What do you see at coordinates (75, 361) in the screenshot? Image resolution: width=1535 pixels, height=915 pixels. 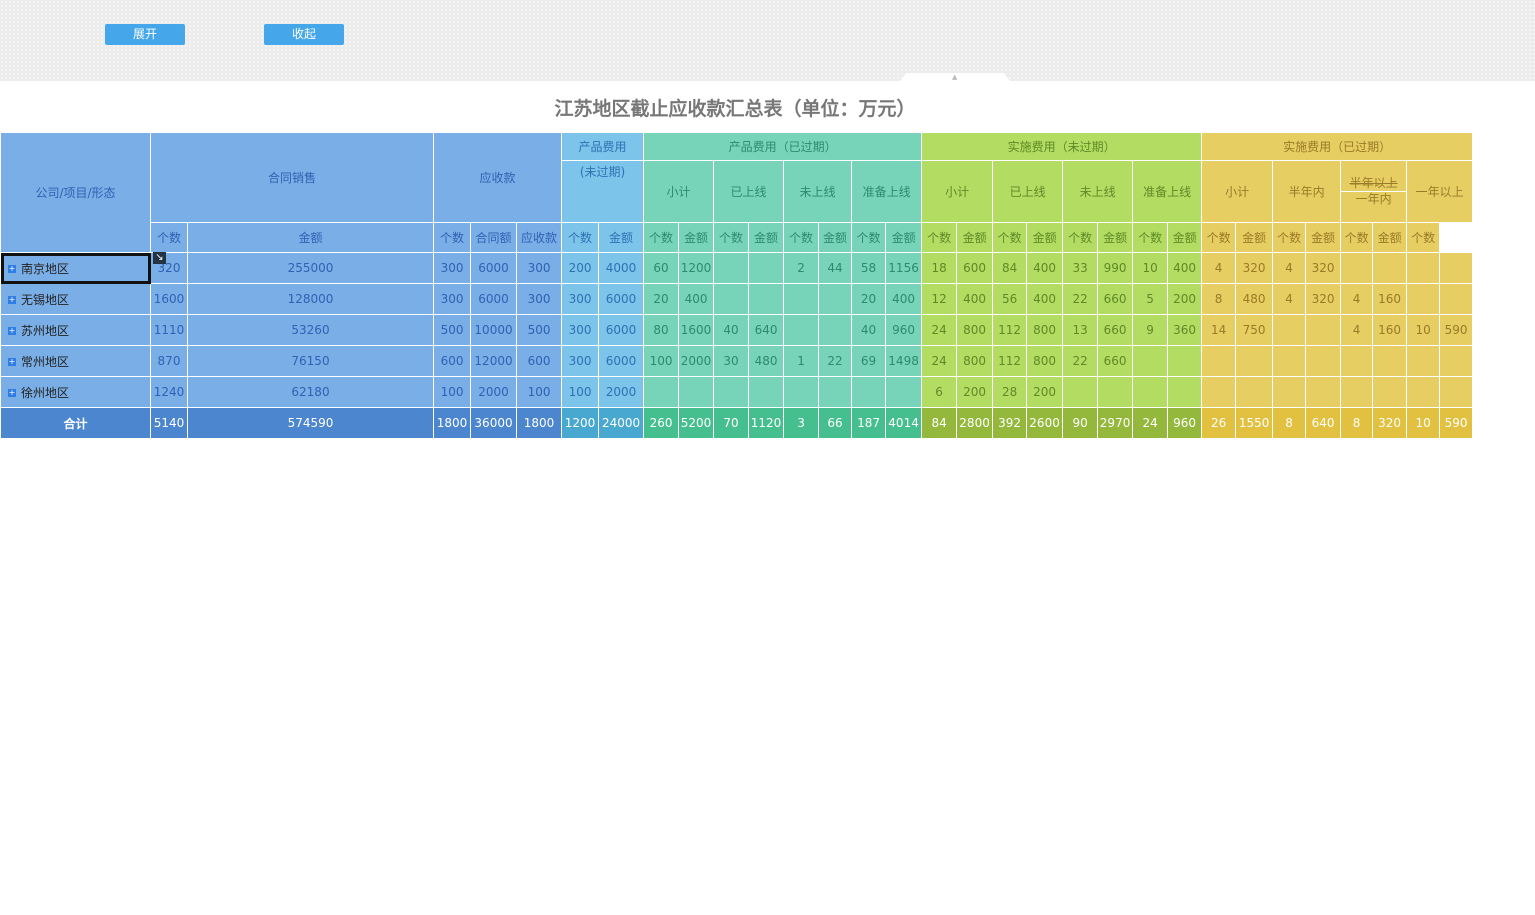 I see `region-cell: + 常州地区` at bounding box center [75, 361].